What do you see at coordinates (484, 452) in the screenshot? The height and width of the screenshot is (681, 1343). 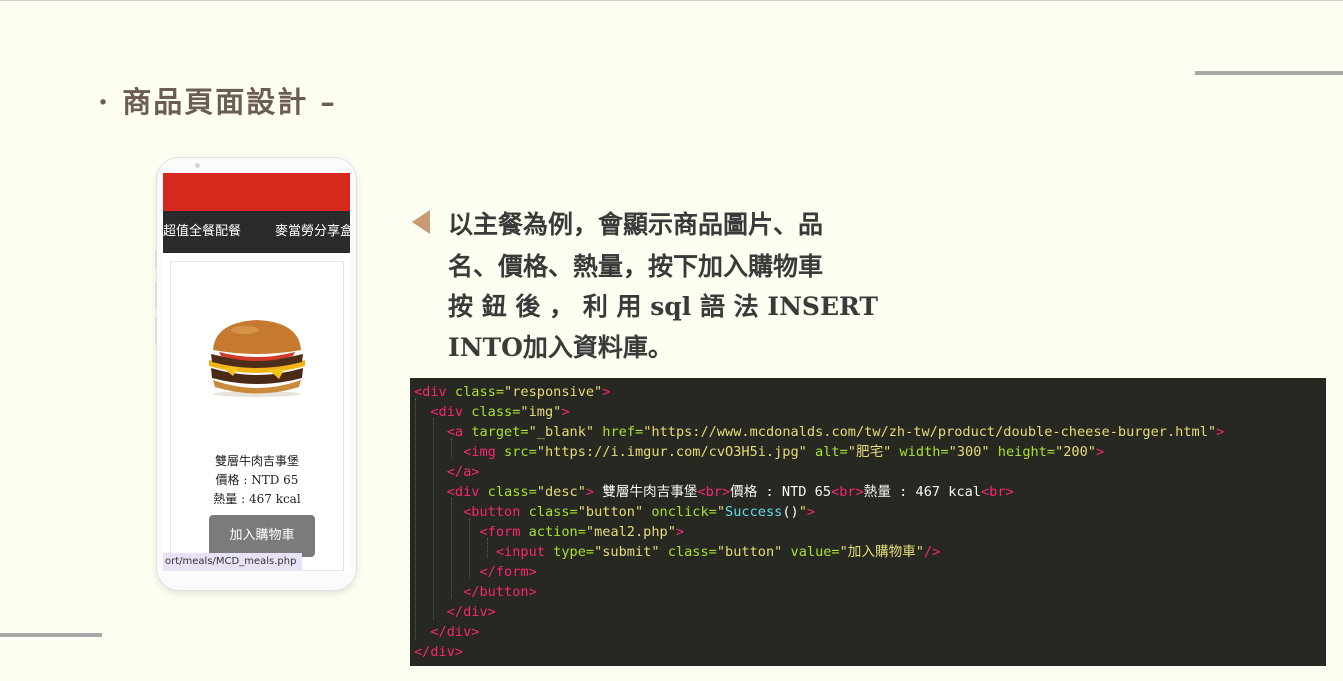 I see `code-token: <img` at bounding box center [484, 452].